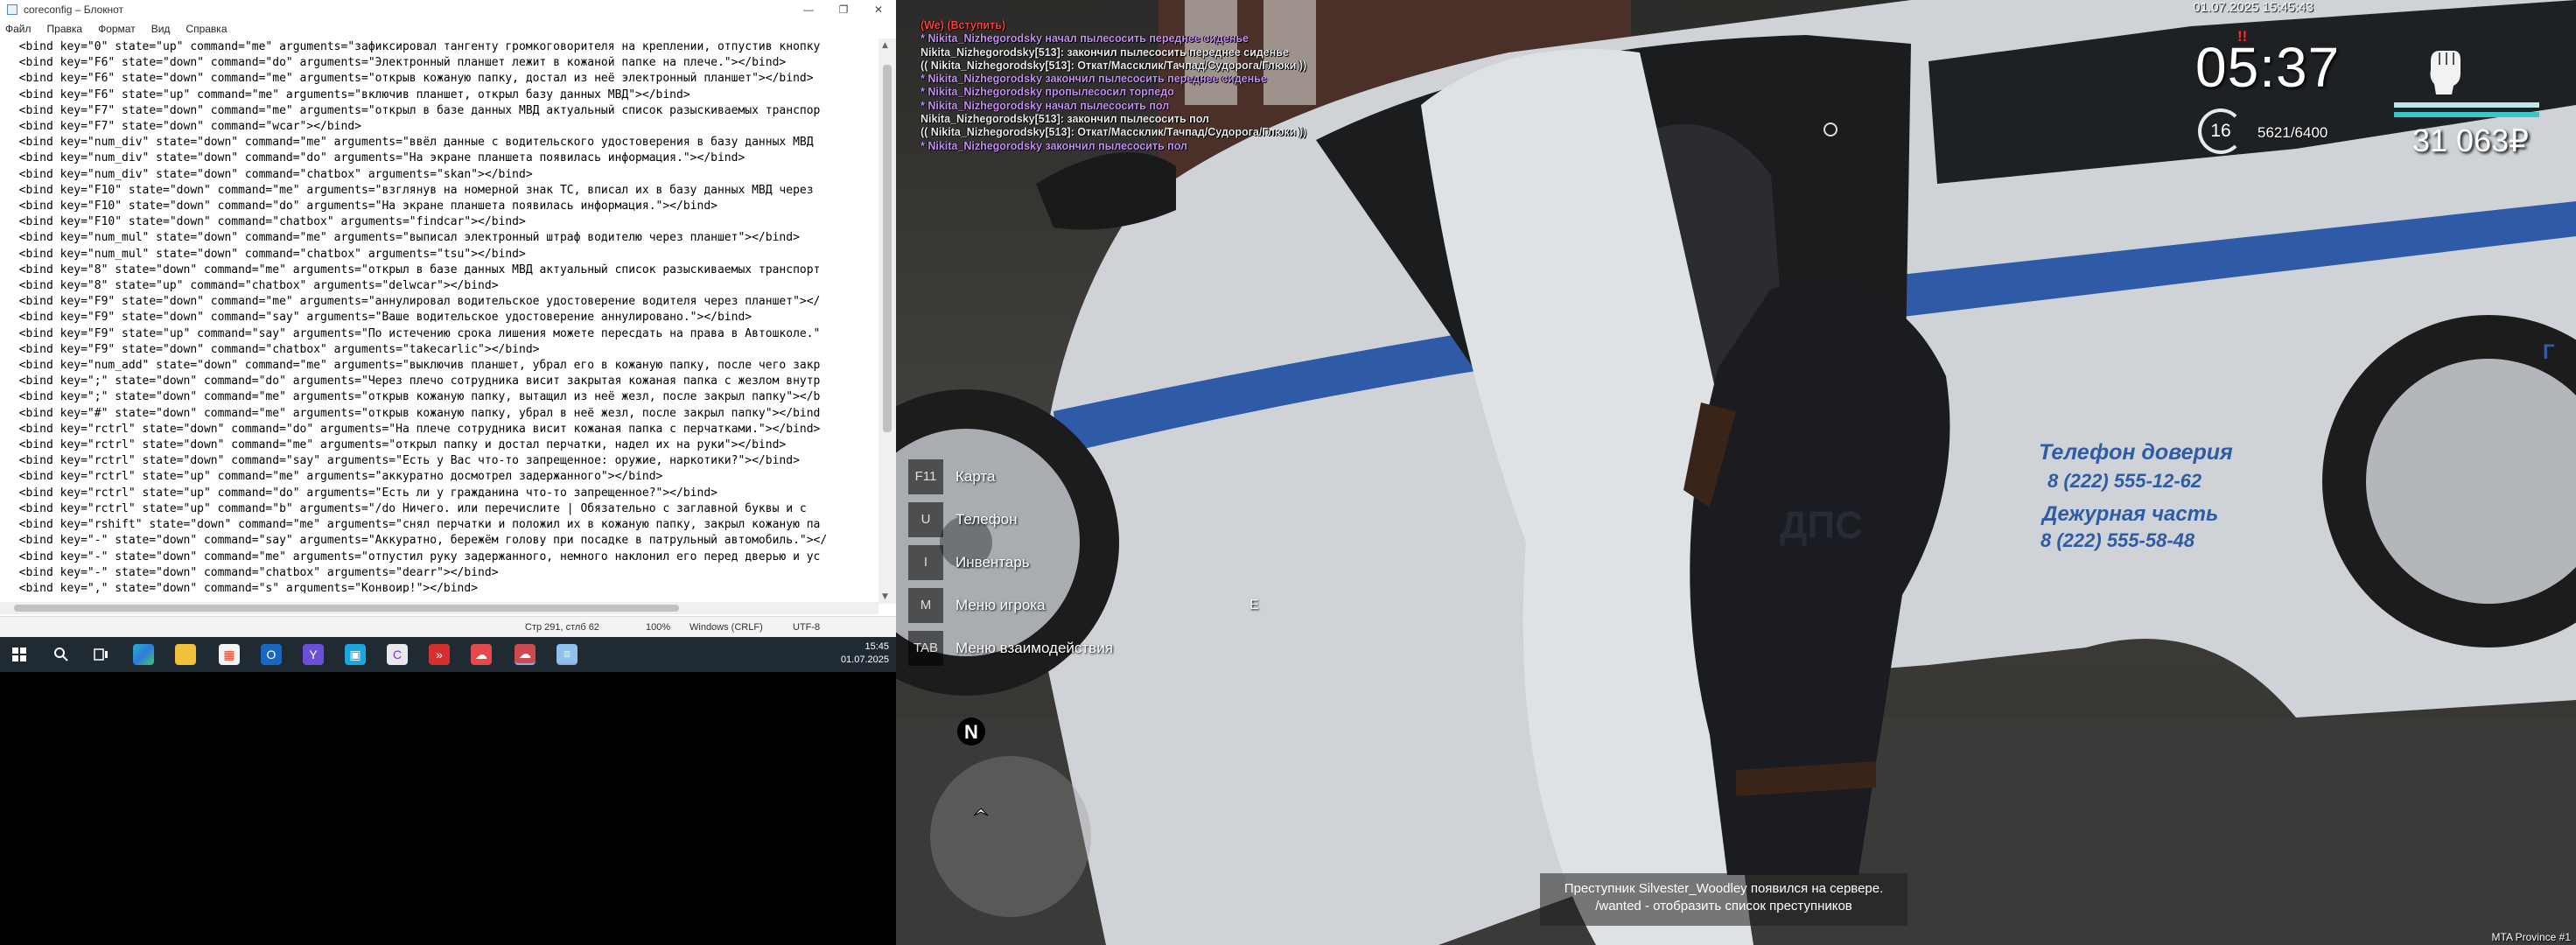 This screenshot has height=945, width=2576. Describe the element at coordinates (65, 29) in the screenshot. I see `menu-edit: Правка` at that location.